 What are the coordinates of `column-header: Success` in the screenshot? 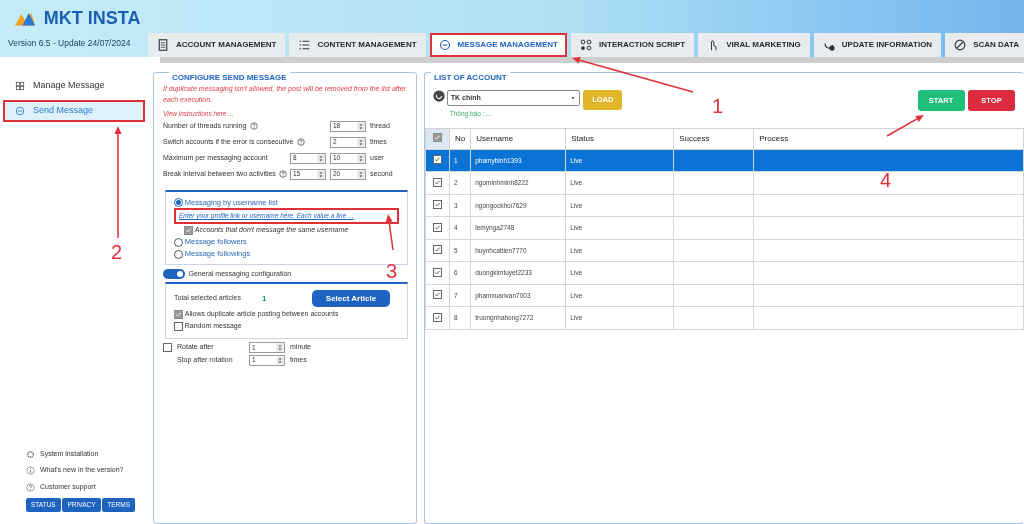 It's located at (713, 139).